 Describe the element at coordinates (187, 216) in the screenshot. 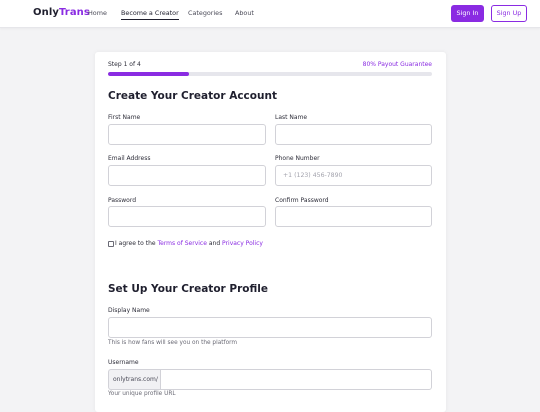

I see `password-input` at that location.